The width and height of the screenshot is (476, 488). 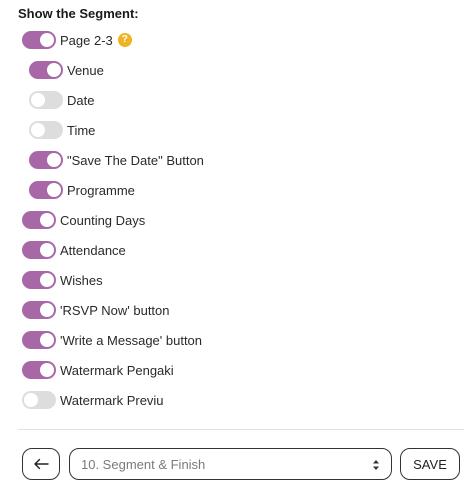 What do you see at coordinates (86, 40) in the screenshot?
I see `toggle-label: Page 2-3` at bounding box center [86, 40].